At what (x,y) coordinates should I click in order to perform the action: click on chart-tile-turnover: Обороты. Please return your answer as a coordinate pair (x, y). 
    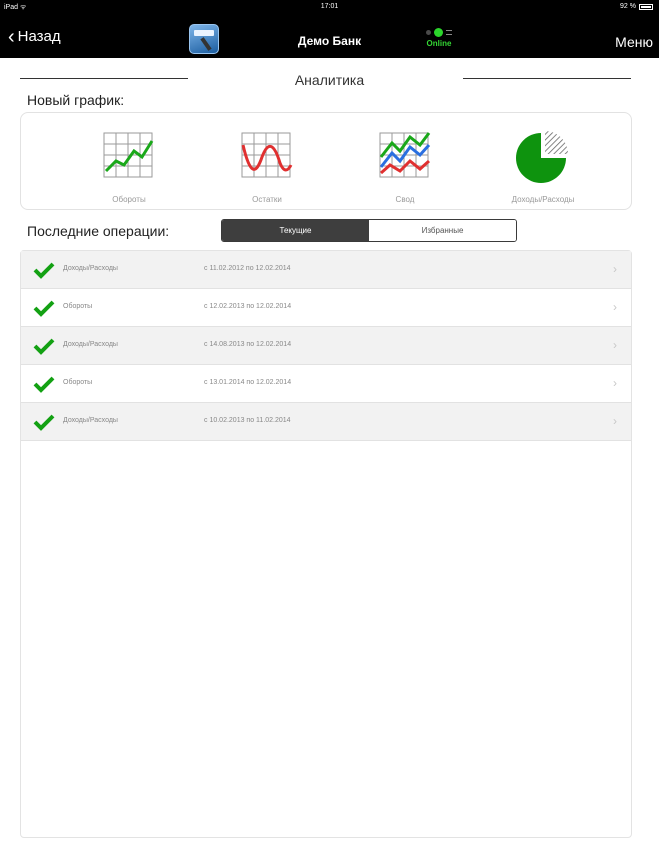
    Looking at the image, I should click on (129, 161).